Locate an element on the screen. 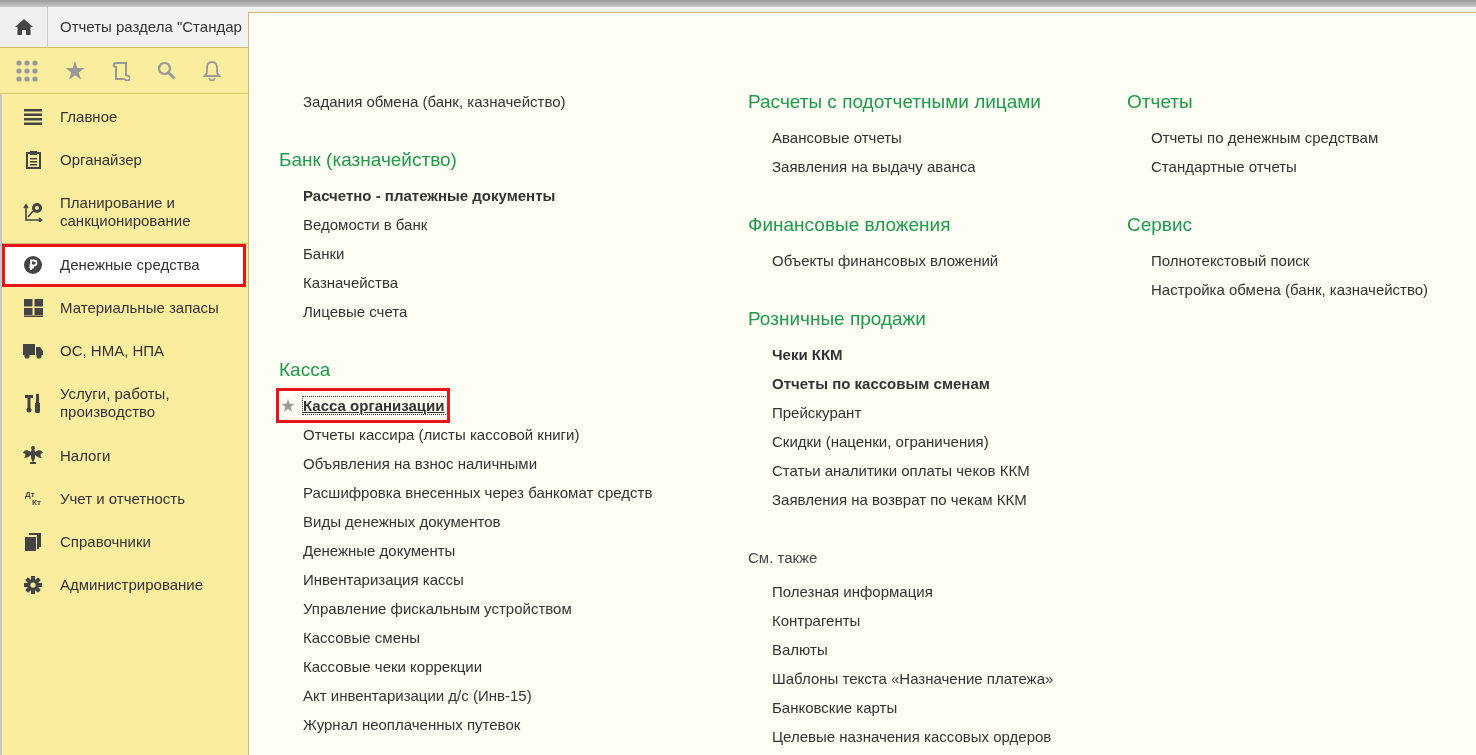 The height and width of the screenshot is (755, 1476). menu-link: Скидки (наценки, ограничения) is located at coordinates (880, 441).